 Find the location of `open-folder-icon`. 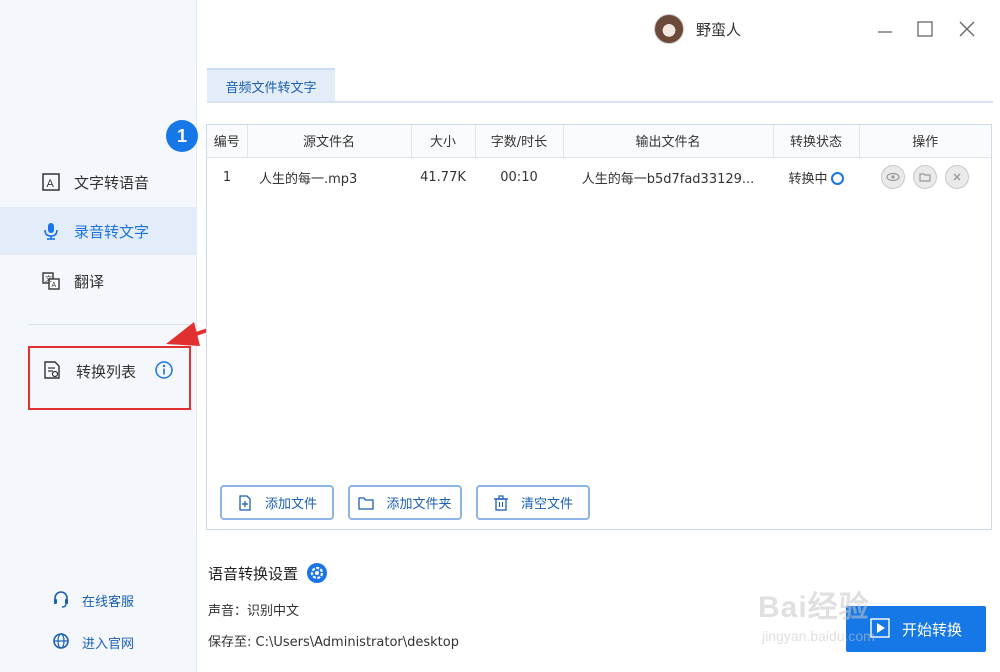

open-folder-icon is located at coordinates (925, 177).